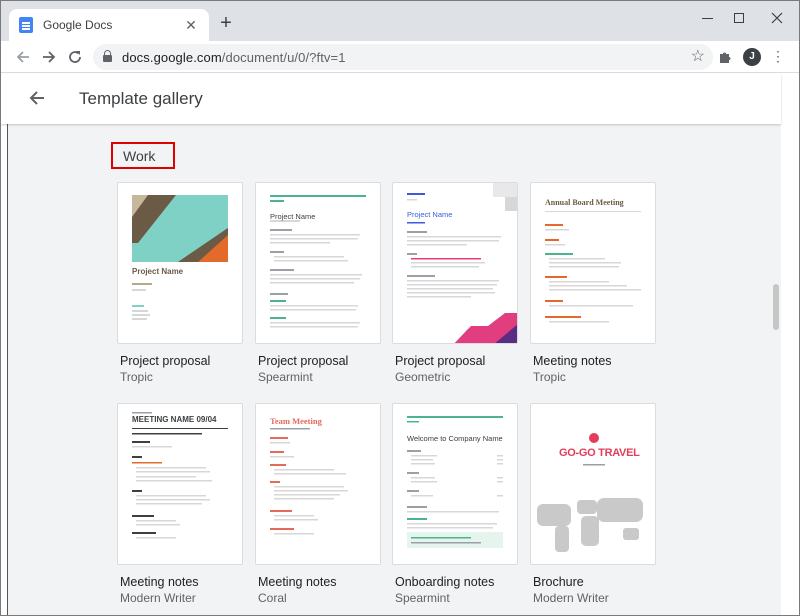 Image resolution: width=800 pixels, height=616 pixels. Describe the element at coordinates (143, 155) in the screenshot. I see `section-heading-work: Work` at that location.